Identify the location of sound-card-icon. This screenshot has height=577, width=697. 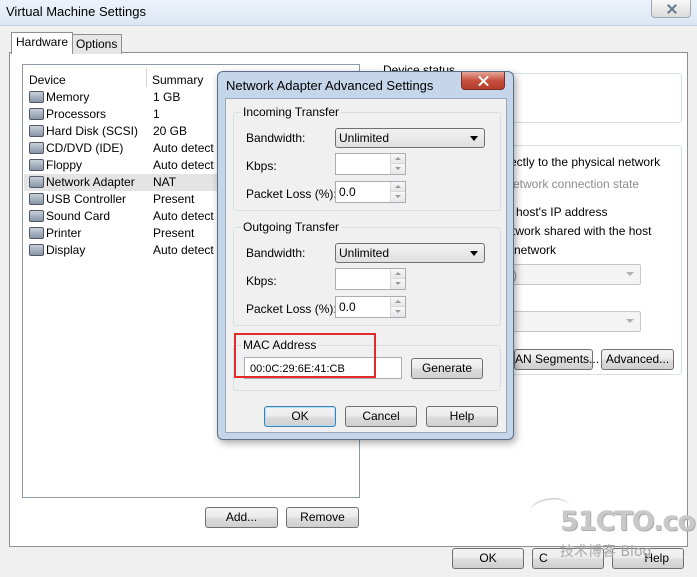
(36, 216).